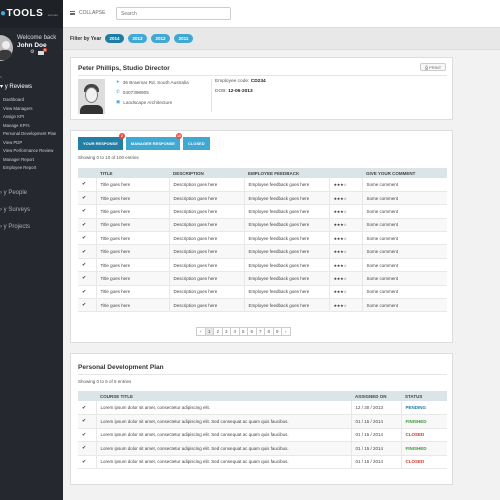 This screenshot has width=500, height=500. What do you see at coordinates (152, 82) in the screenshot?
I see `profile-address: ➤ 36 Braemar Rd. South Australia` at bounding box center [152, 82].